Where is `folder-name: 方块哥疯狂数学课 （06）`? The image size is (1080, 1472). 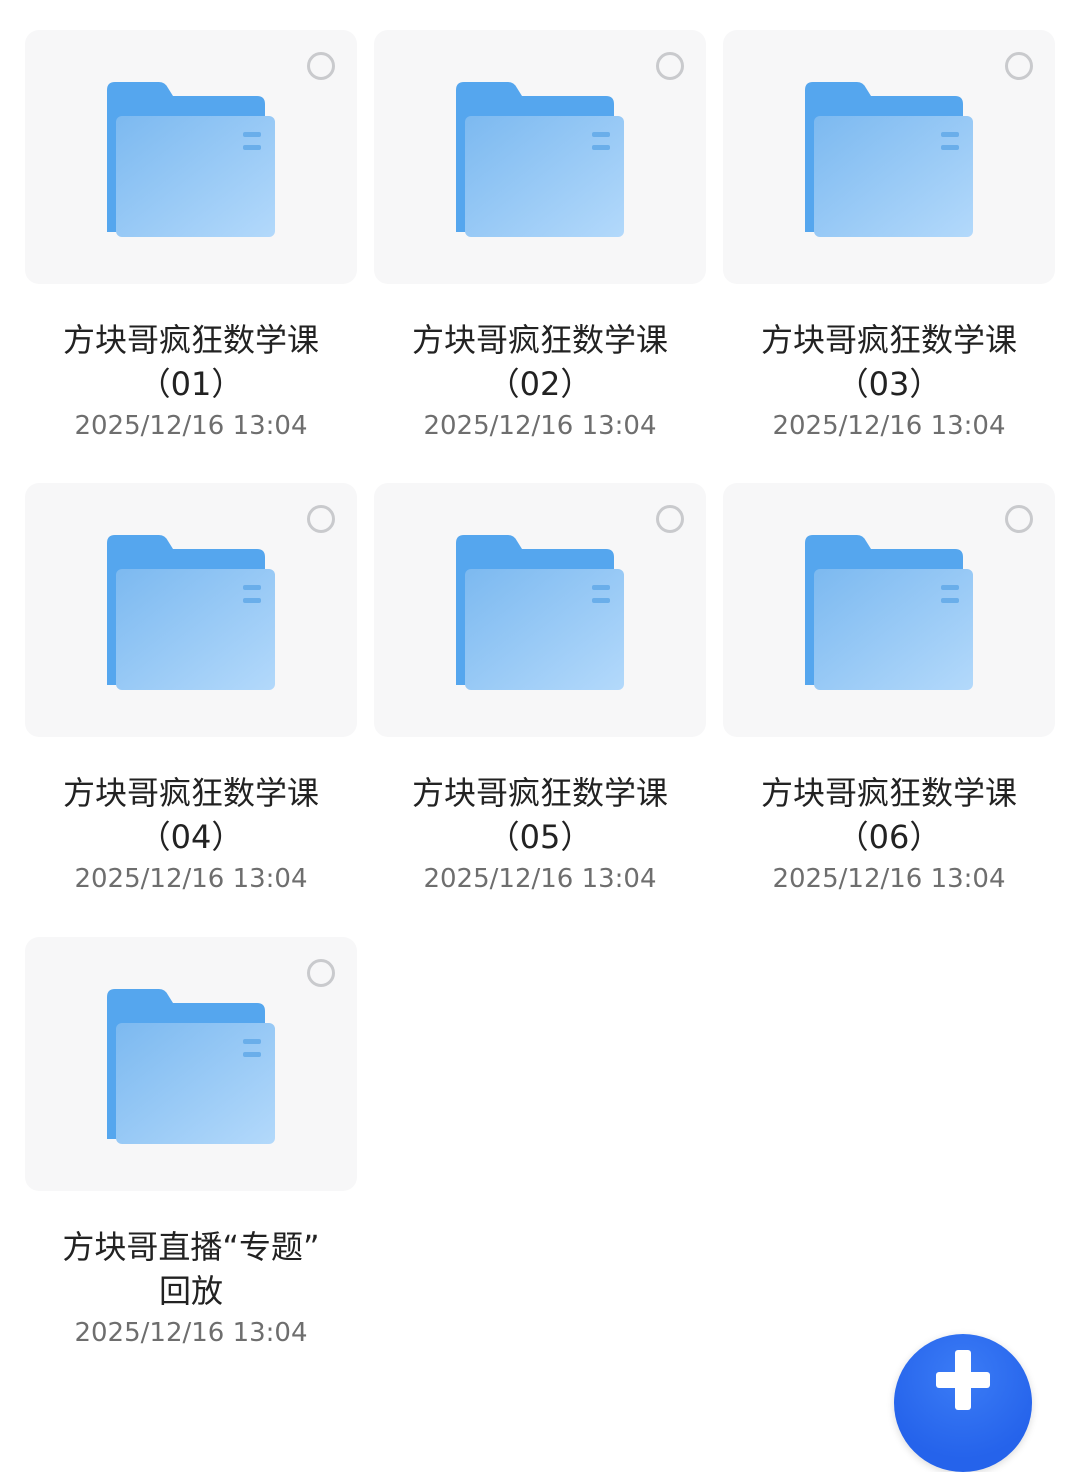 folder-name: 方块哥疯狂数学课 （06） is located at coordinates (888, 815).